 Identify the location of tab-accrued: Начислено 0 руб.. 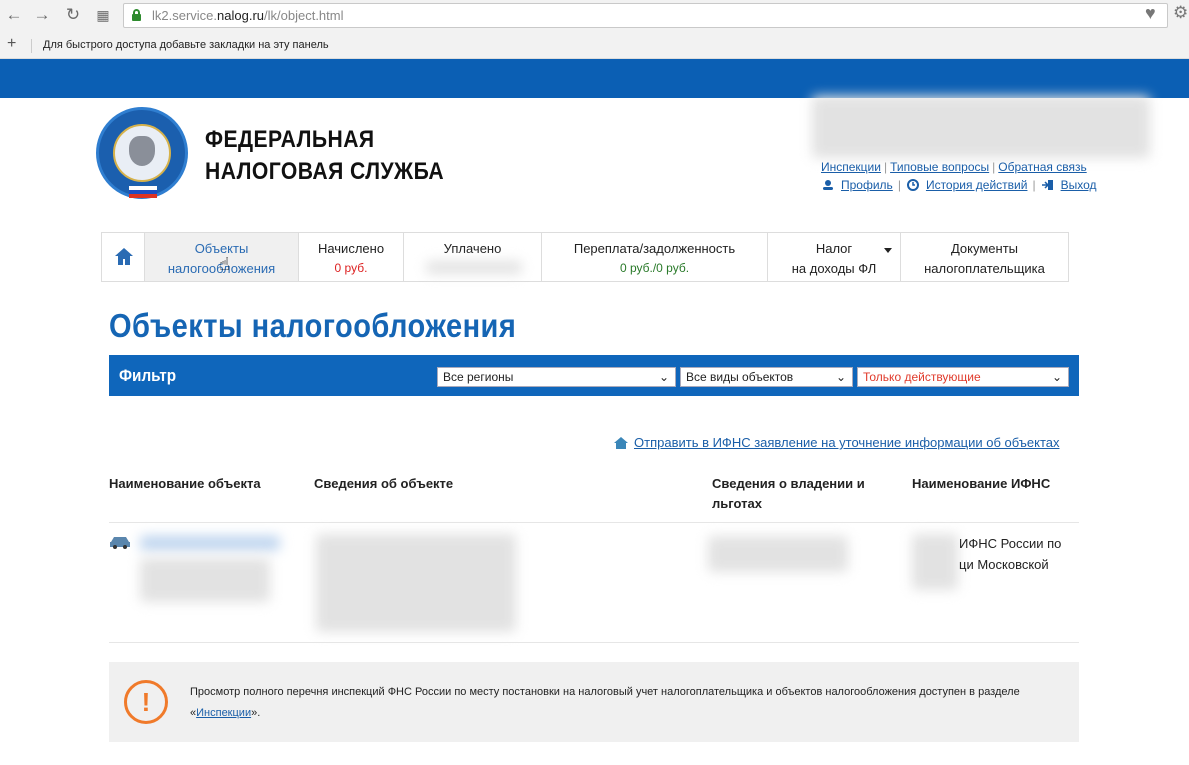
(350, 257).